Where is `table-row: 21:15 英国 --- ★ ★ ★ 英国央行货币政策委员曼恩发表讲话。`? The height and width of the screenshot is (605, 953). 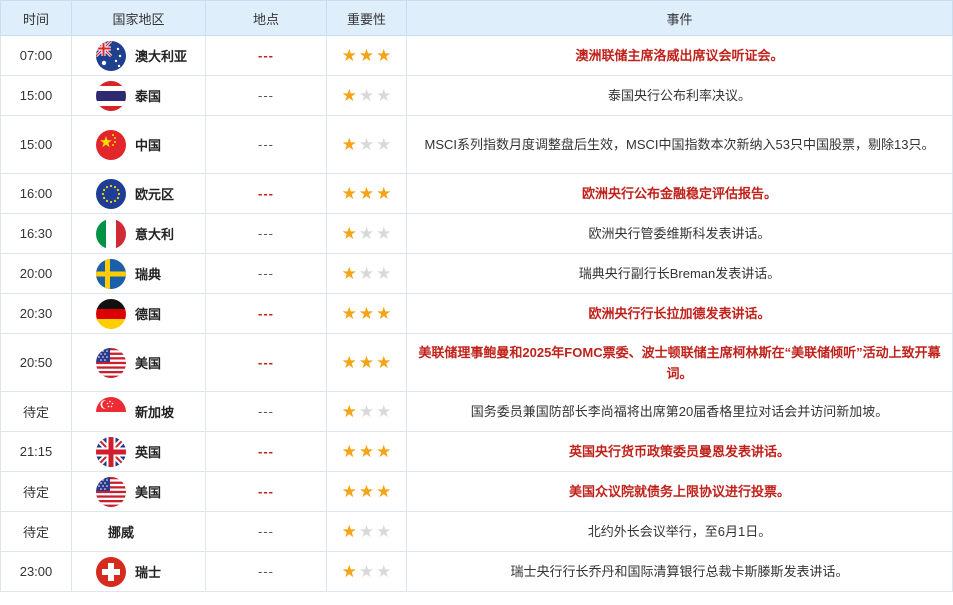
table-row: 21:15 英国 --- ★ ★ ★ 英国央行货币政策委员曼恩发表讲话。 is located at coordinates (476, 451).